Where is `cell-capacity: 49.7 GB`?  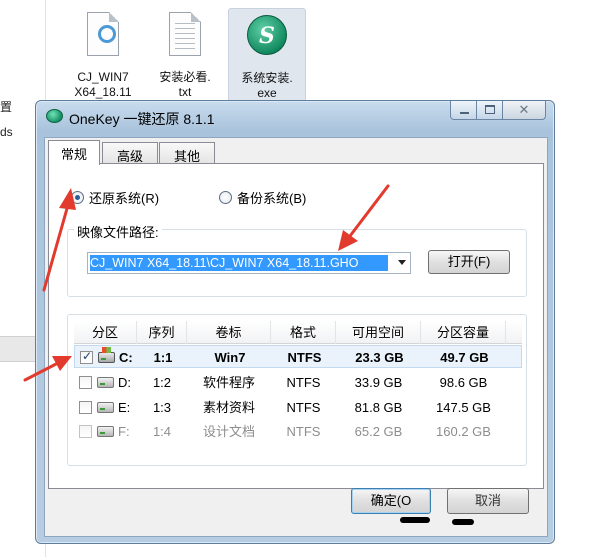 cell-capacity: 49.7 GB is located at coordinates (464, 357).